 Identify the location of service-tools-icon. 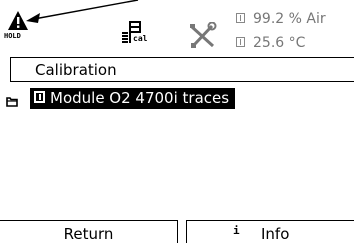
(203, 35).